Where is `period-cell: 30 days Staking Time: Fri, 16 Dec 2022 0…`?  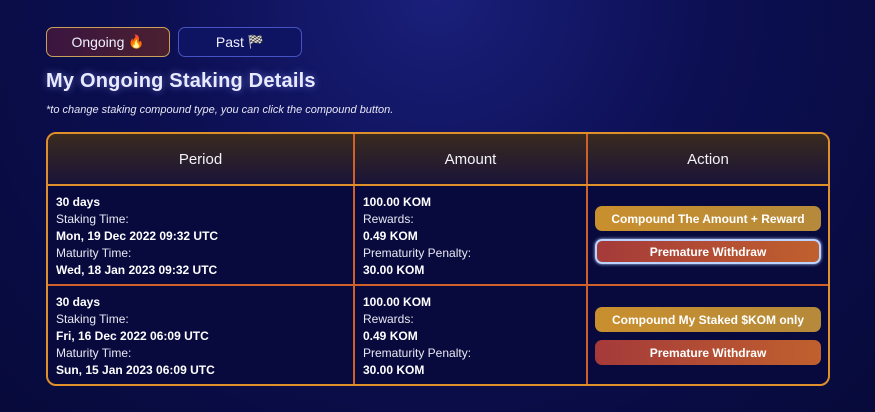
period-cell: 30 days Staking Time: Fri, 16 Dec 2022 0… is located at coordinates (201, 335).